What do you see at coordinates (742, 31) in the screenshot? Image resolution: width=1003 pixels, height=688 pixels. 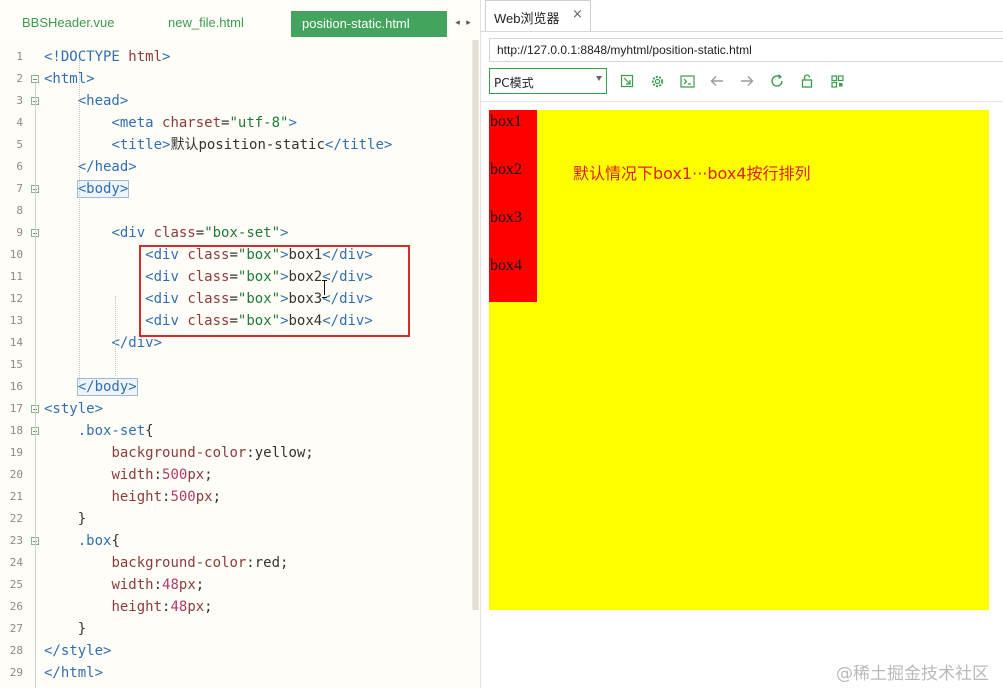 I see `tab-divider` at bounding box center [742, 31].